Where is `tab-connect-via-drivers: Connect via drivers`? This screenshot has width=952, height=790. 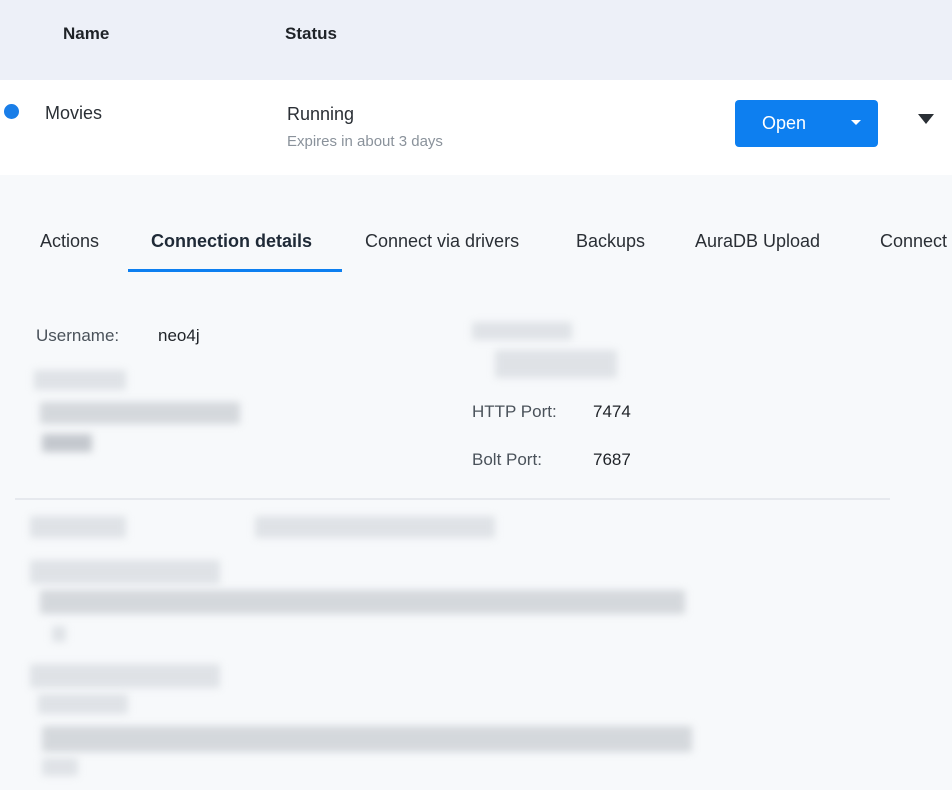
tab-connect-via-drivers: Connect via drivers is located at coordinates (442, 241).